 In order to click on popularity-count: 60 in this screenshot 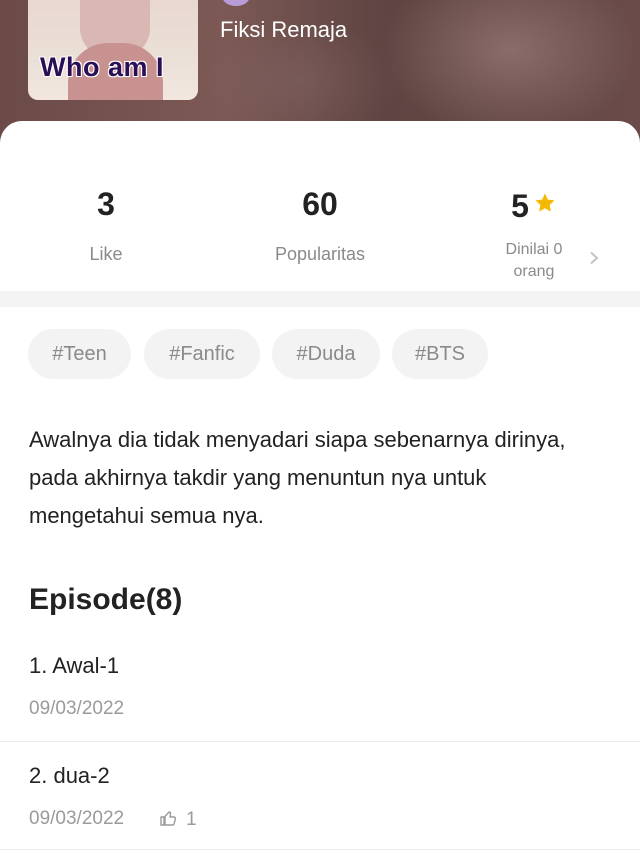, I will do `click(320, 204)`.